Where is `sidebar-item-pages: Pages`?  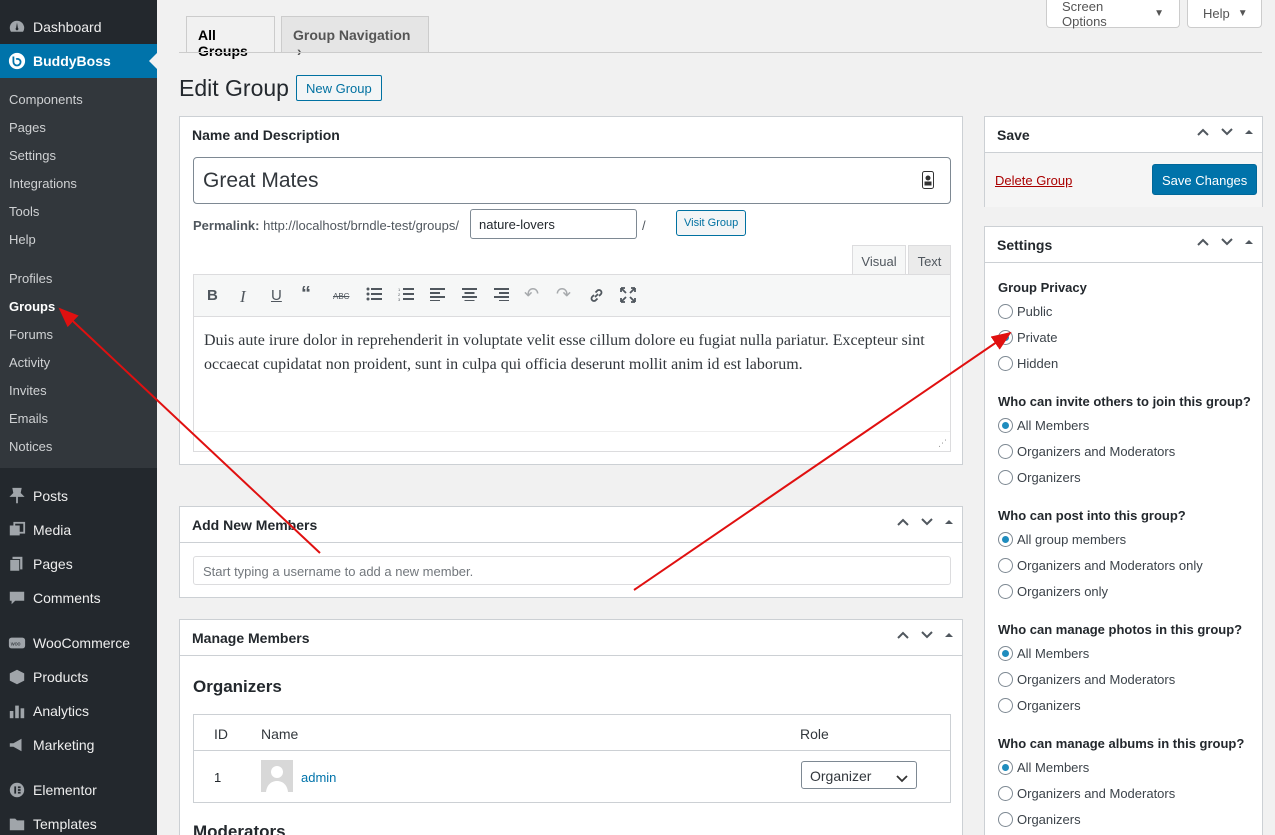 sidebar-item-pages: Pages is located at coordinates (27, 127).